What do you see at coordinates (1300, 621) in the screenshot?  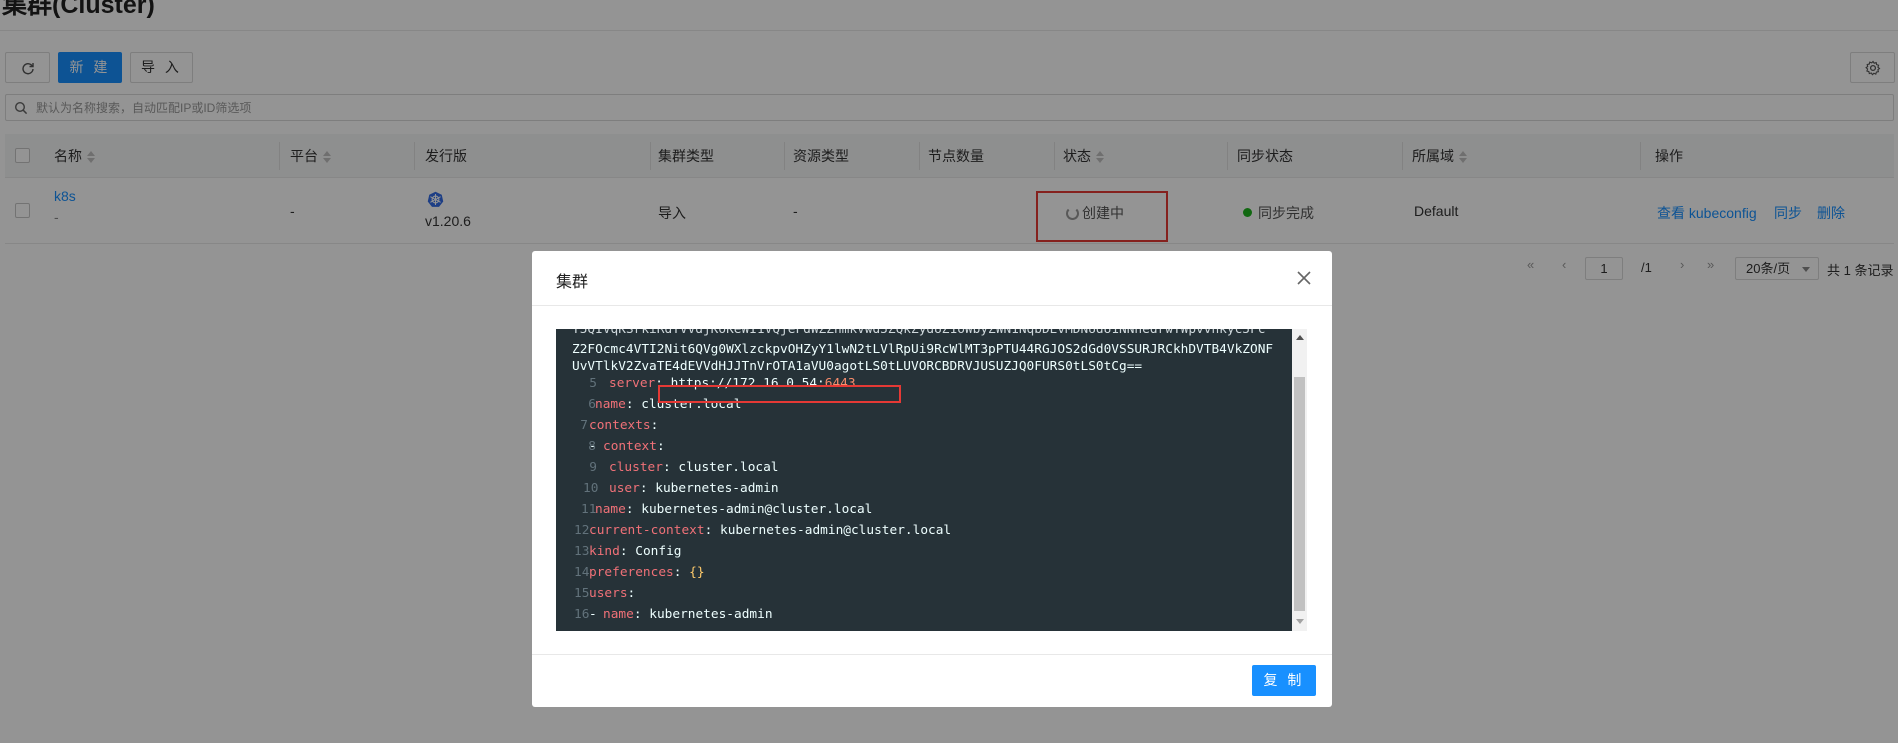 I see `scroll-down-icon` at bounding box center [1300, 621].